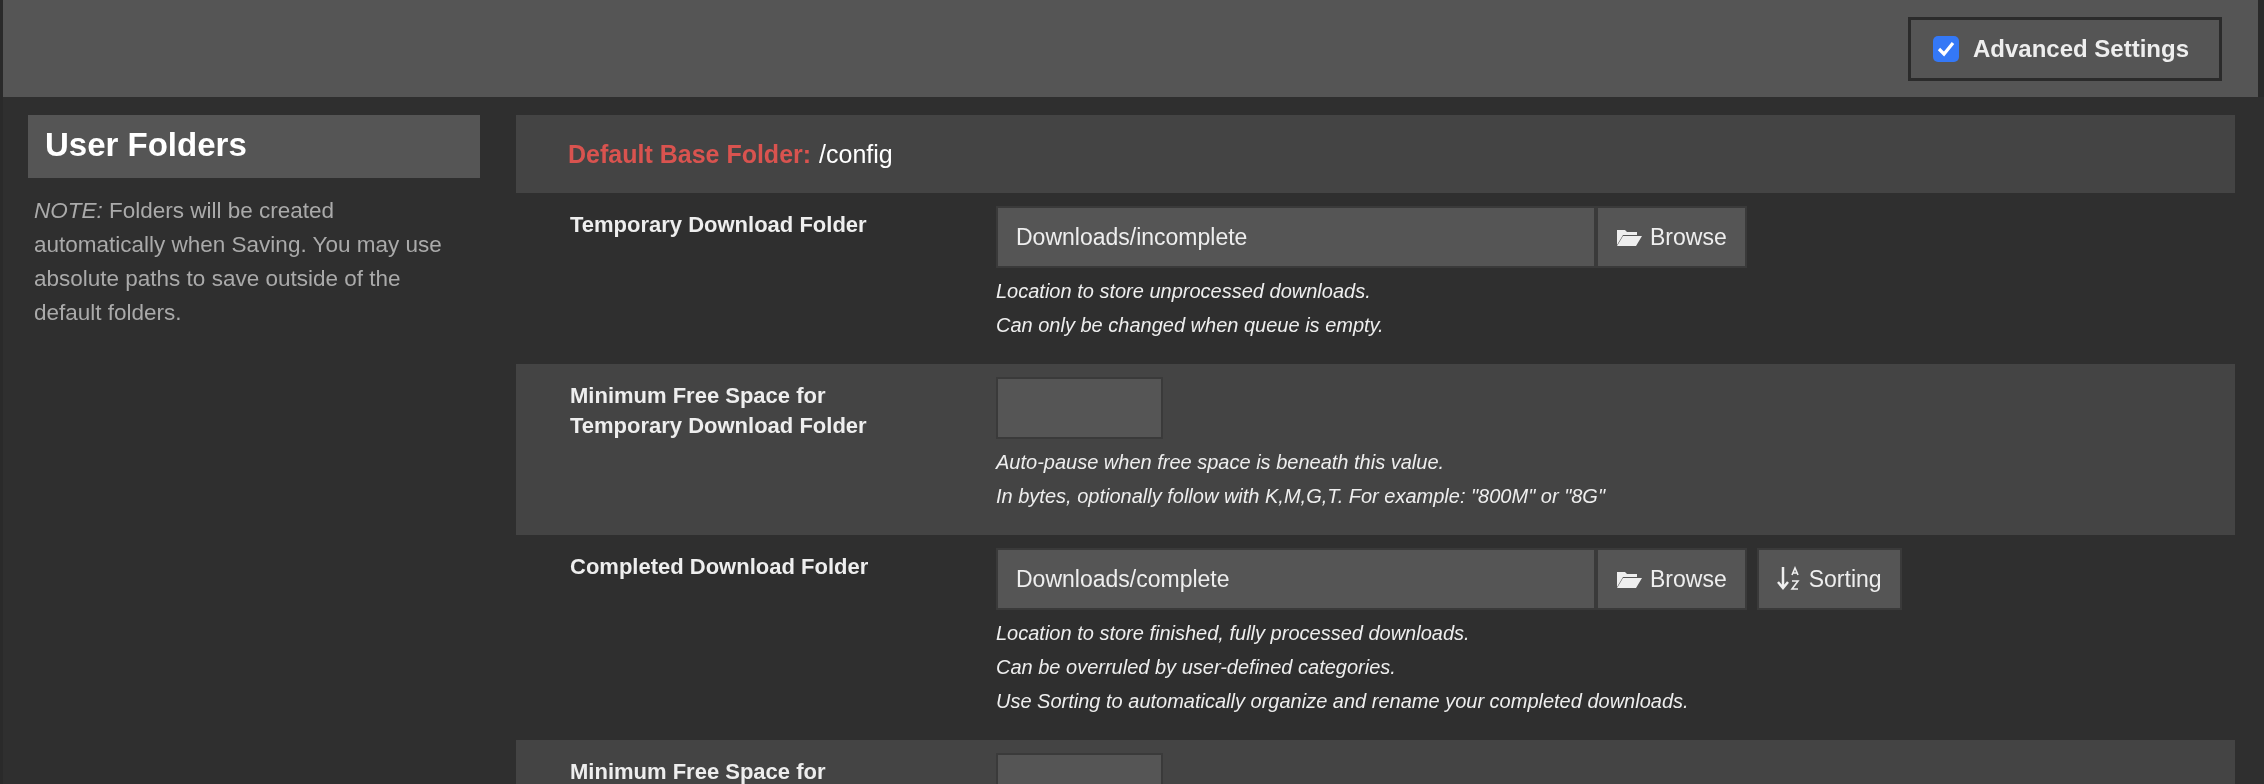 The width and height of the screenshot is (2264, 784). Describe the element at coordinates (856, 154) in the screenshot. I see `base-folder-value: /config` at that location.